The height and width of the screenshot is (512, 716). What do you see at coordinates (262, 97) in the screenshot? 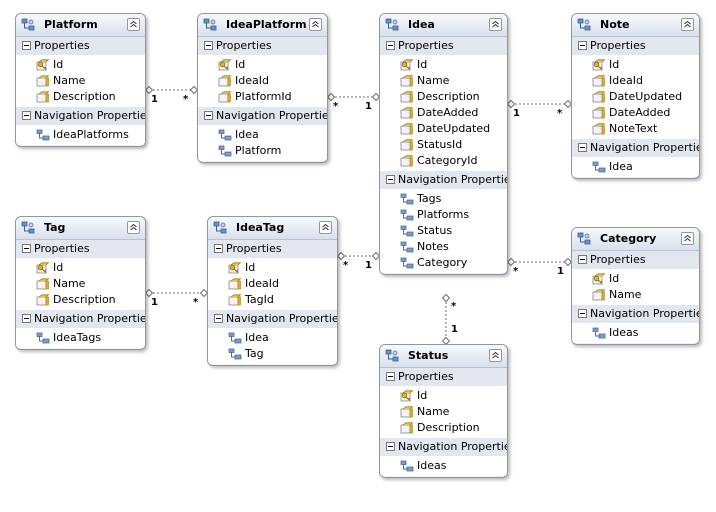
I see `property-row: PlatformId` at bounding box center [262, 97].